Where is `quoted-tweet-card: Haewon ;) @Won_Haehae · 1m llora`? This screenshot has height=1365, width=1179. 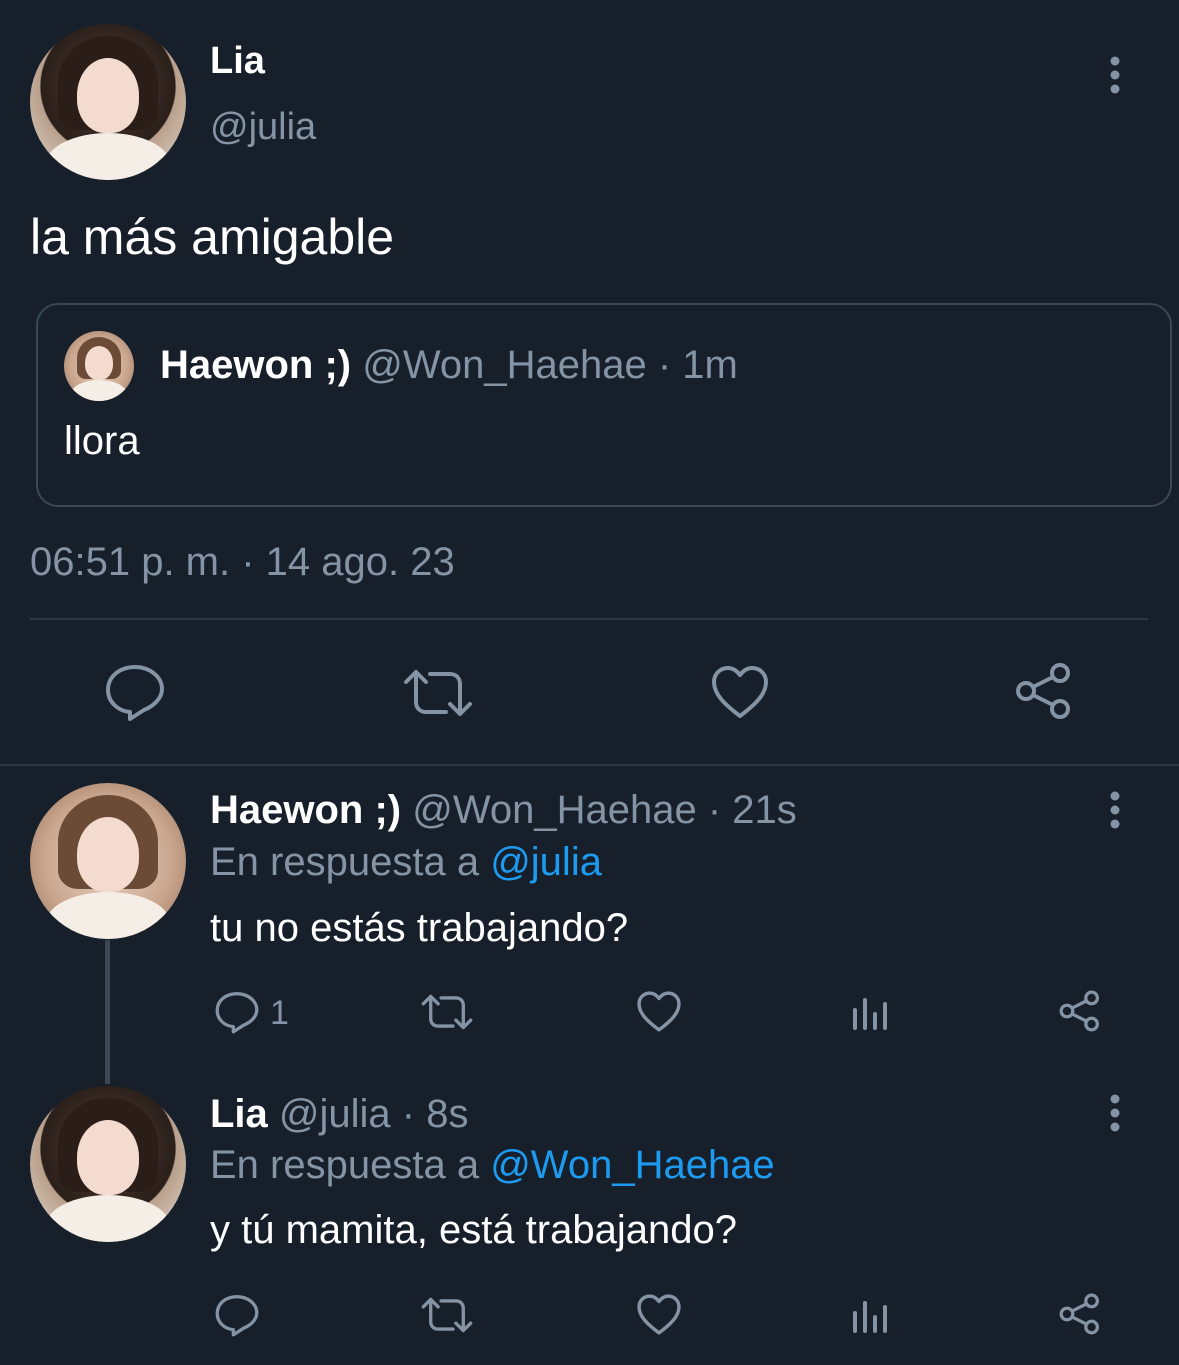 quoted-tweet-card: Haewon ;) @Won_Haehae · 1m llora is located at coordinates (604, 405).